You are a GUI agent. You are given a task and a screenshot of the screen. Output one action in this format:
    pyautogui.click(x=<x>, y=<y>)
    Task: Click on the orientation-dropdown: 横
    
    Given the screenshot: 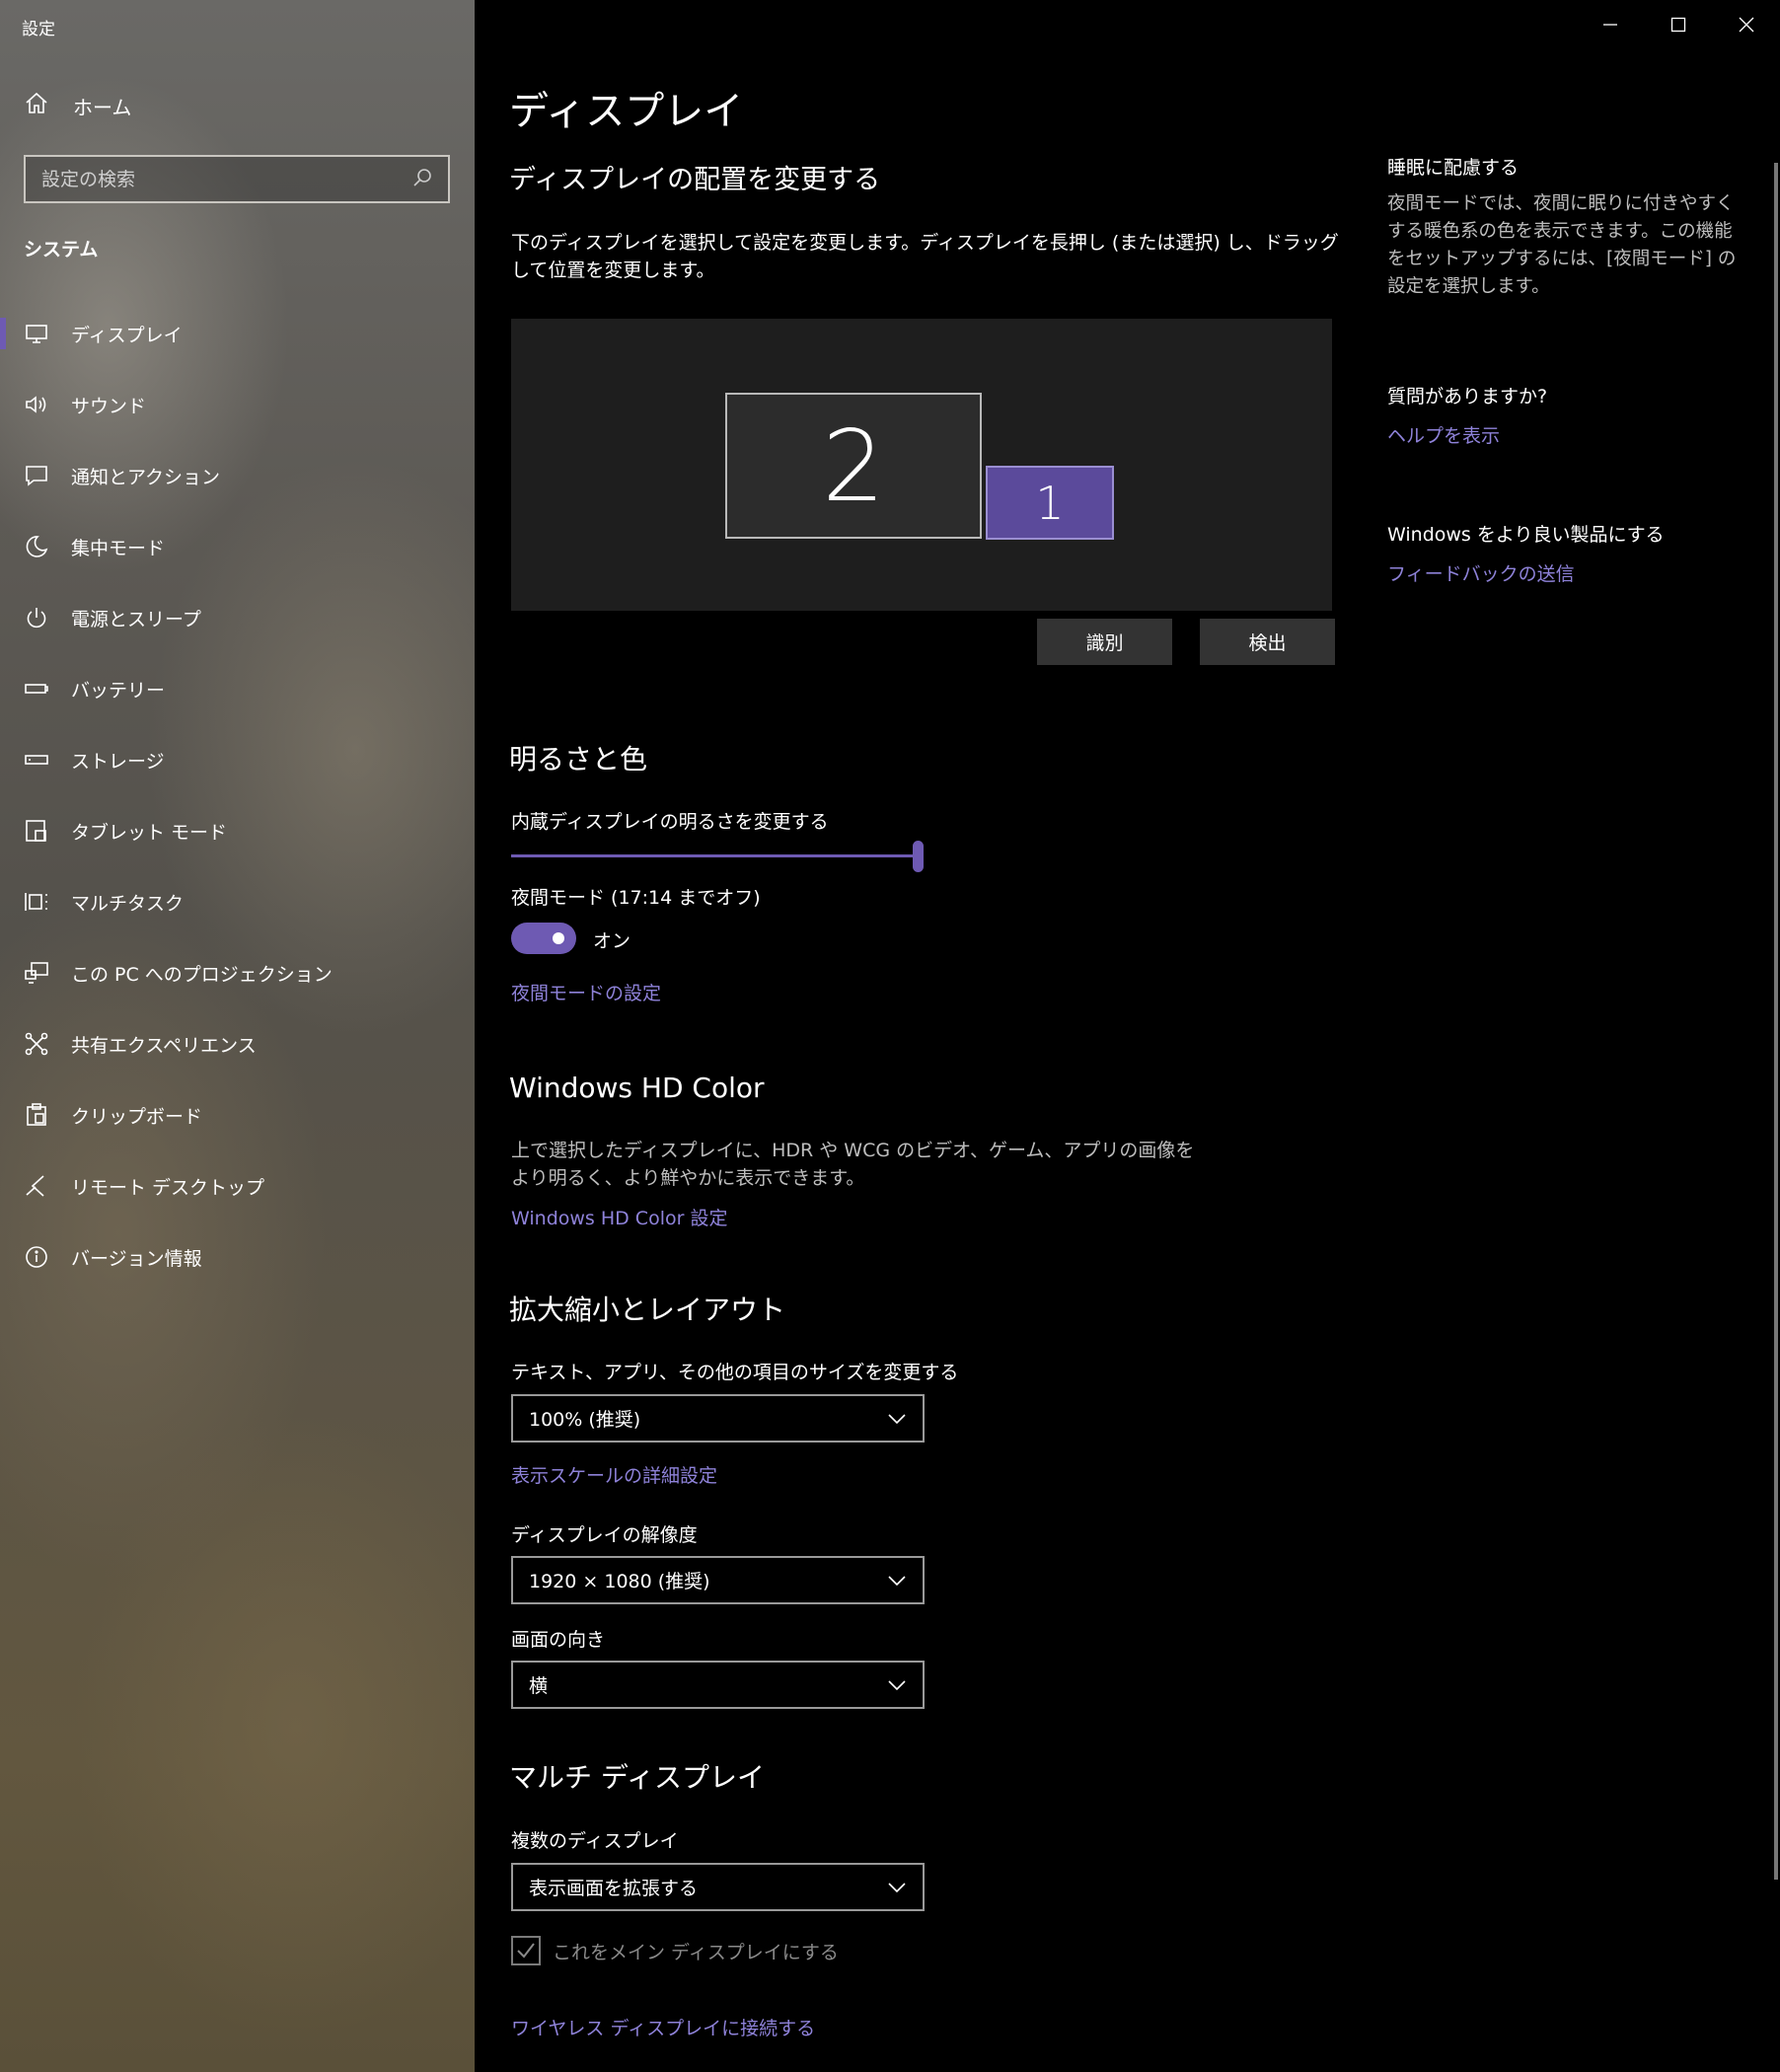 What is the action you would take?
    pyautogui.click(x=718, y=1685)
    